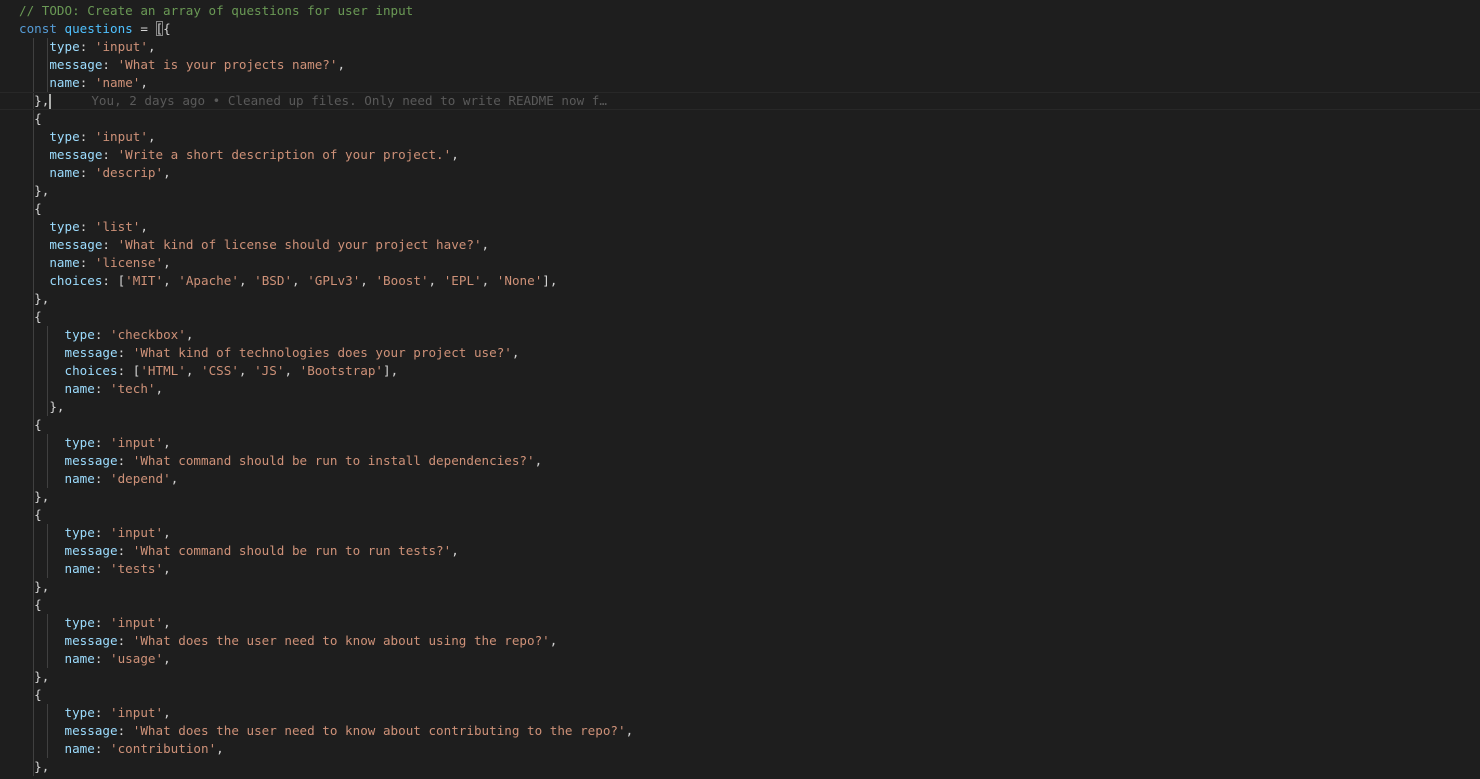 This screenshot has height=779, width=1480. Describe the element at coordinates (148, 334) in the screenshot. I see `code-token: 'checkbox'` at that location.